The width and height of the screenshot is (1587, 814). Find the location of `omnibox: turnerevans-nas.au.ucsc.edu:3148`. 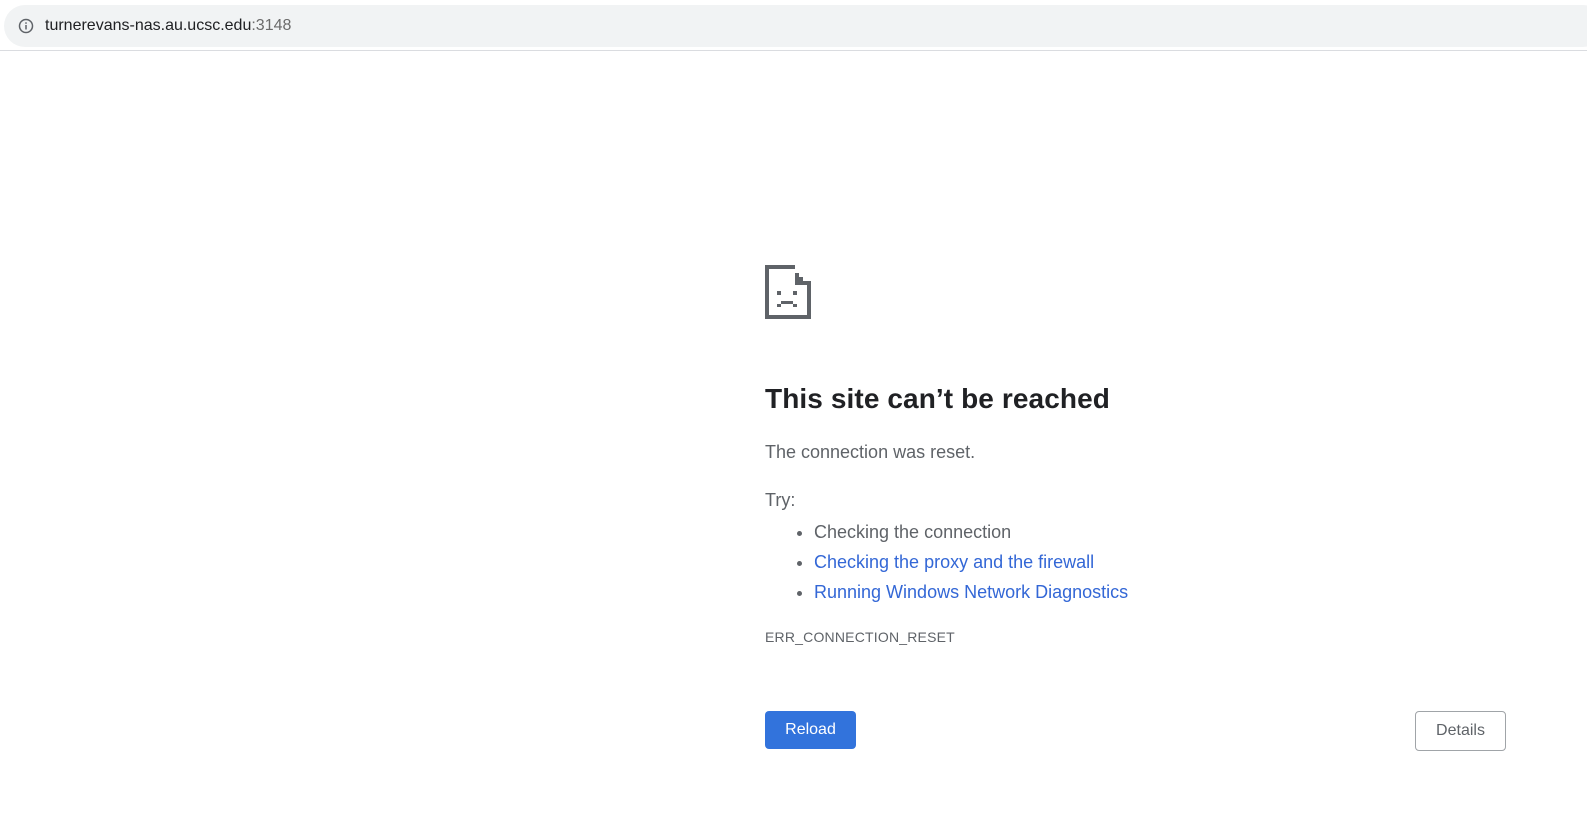

omnibox: turnerevans-nas.au.ucsc.edu:3148 is located at coordinates (795, 26).